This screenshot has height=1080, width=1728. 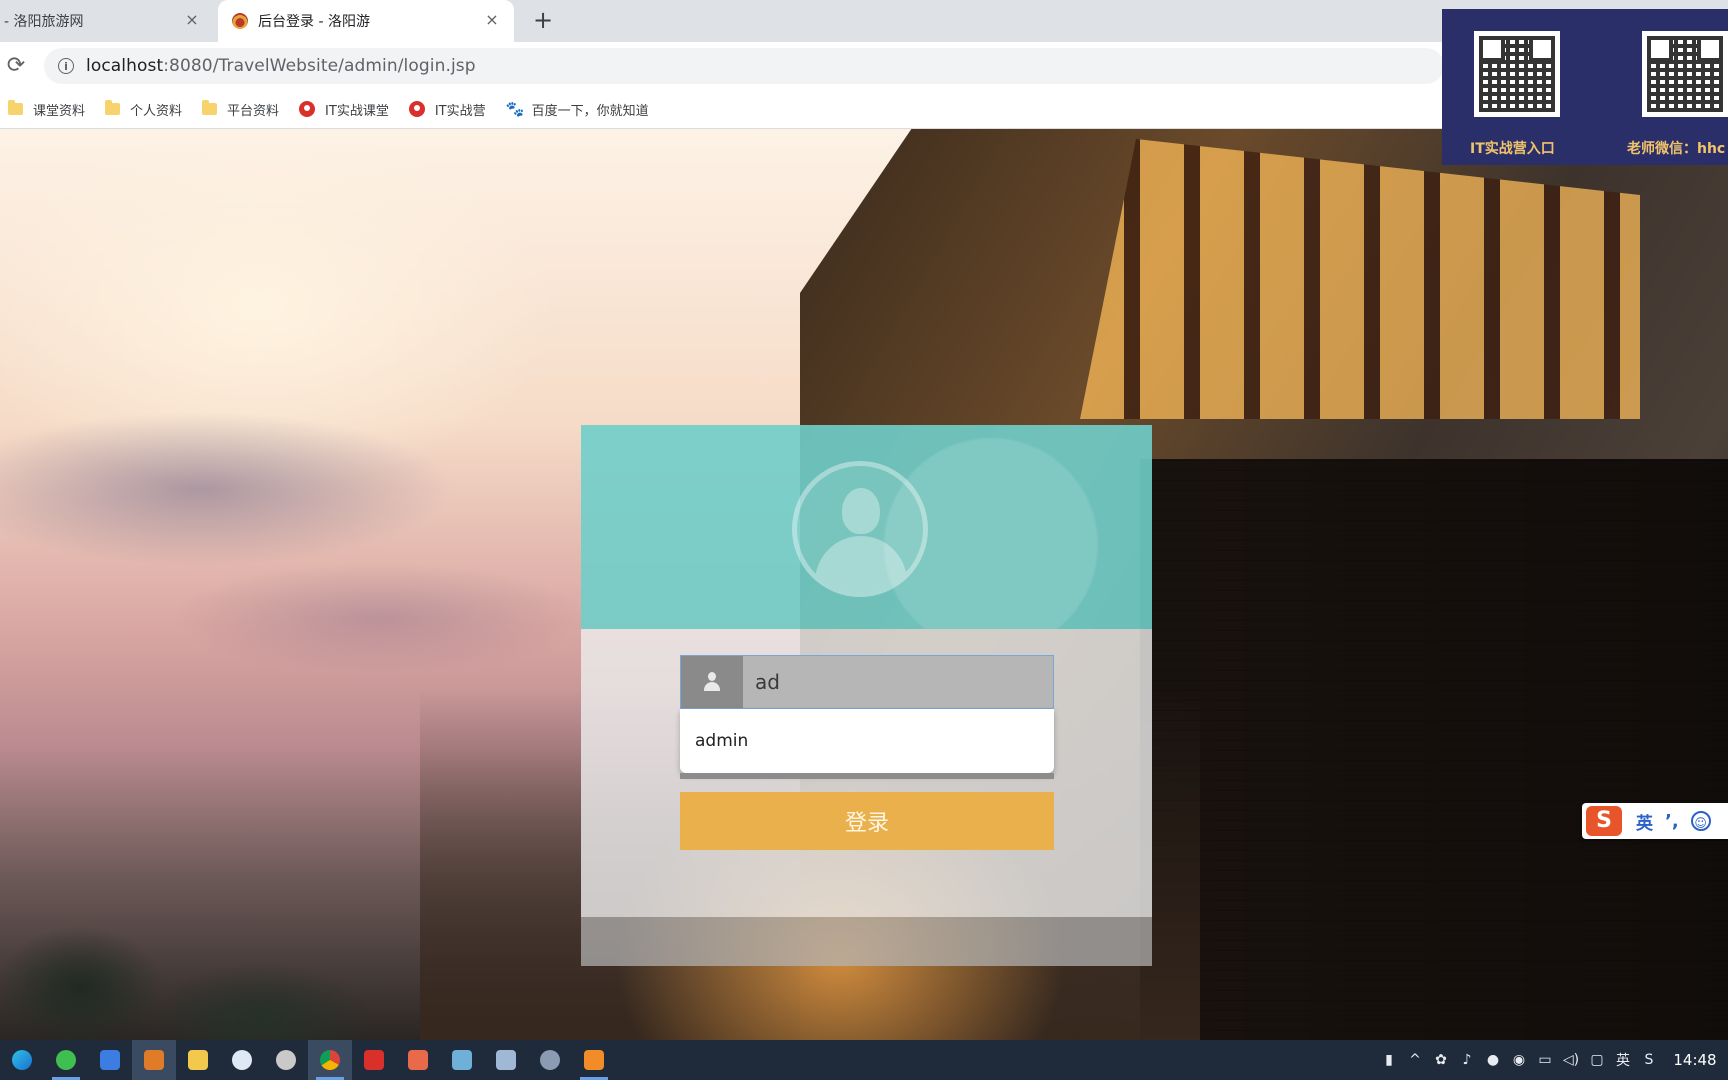 What do you see at coordinates (1597, 1060) in the screenshot?
I see `network-icon: ▢` at bounding box center [1597, 1060].